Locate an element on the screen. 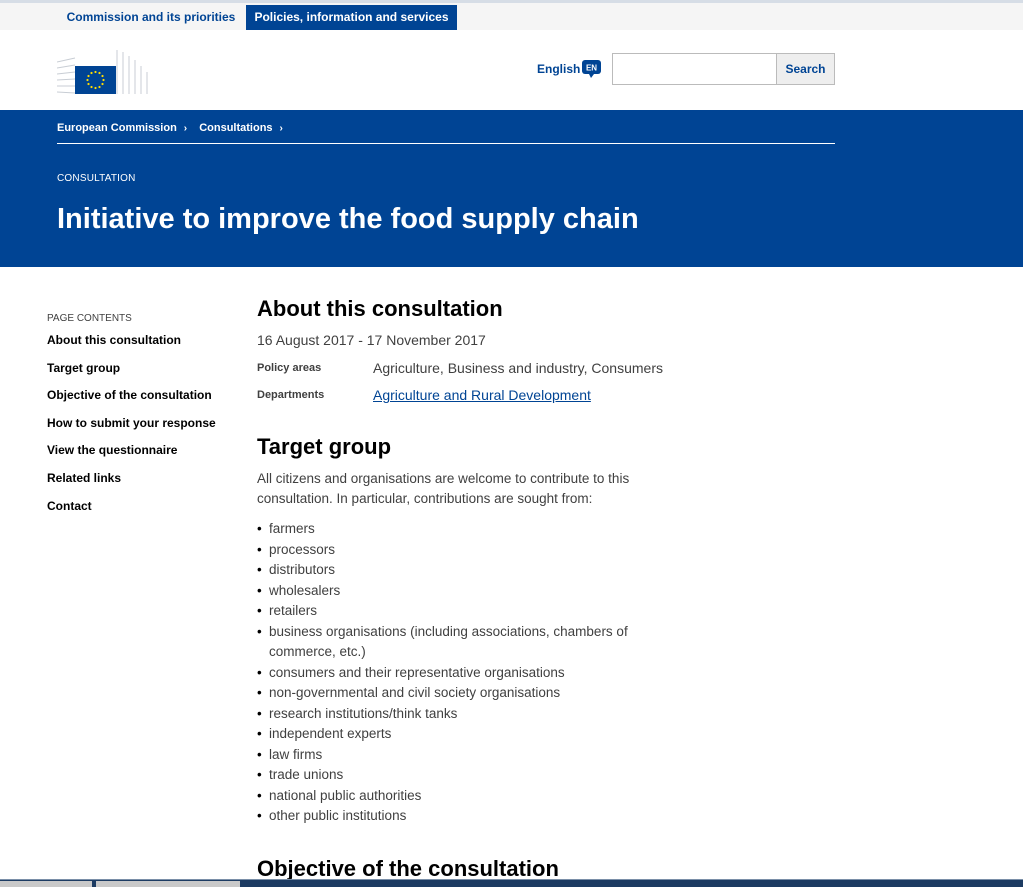 This screenshot has height=887, width=1023. list-item: national public authorities is located at coordinates (457, 796).